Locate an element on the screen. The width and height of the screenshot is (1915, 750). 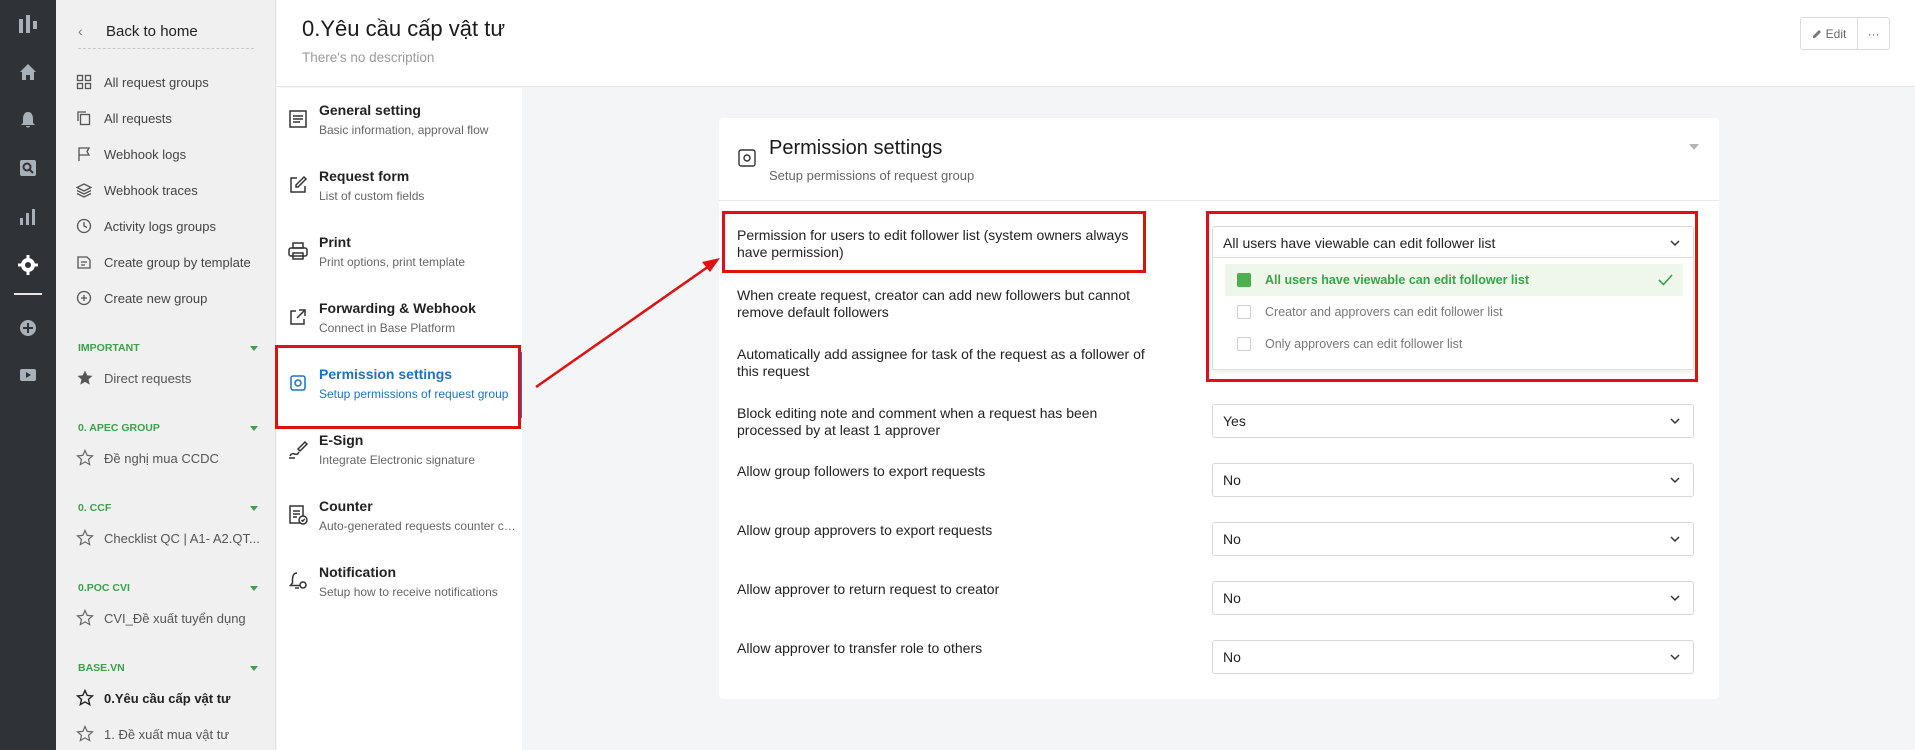
section-title: 0. APEC GROUP is located at coordinates (119, 428).